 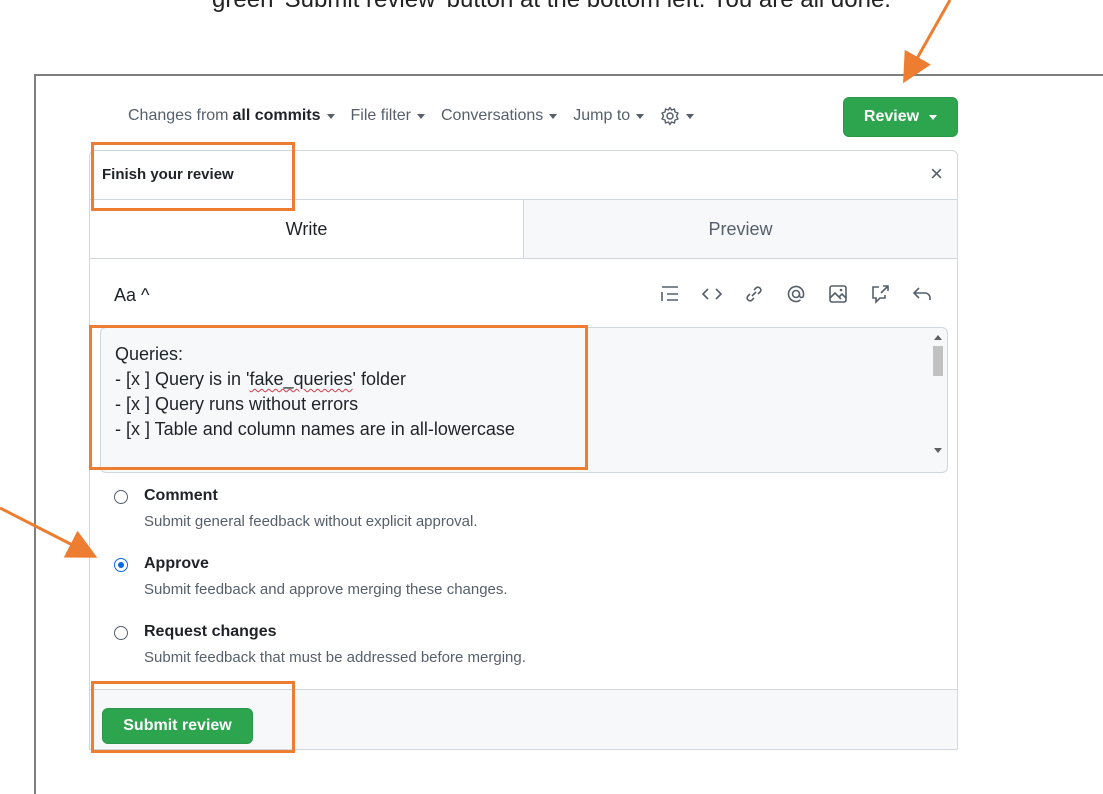 I want to click on review-button-label: Review, so click(x=891, y=116).